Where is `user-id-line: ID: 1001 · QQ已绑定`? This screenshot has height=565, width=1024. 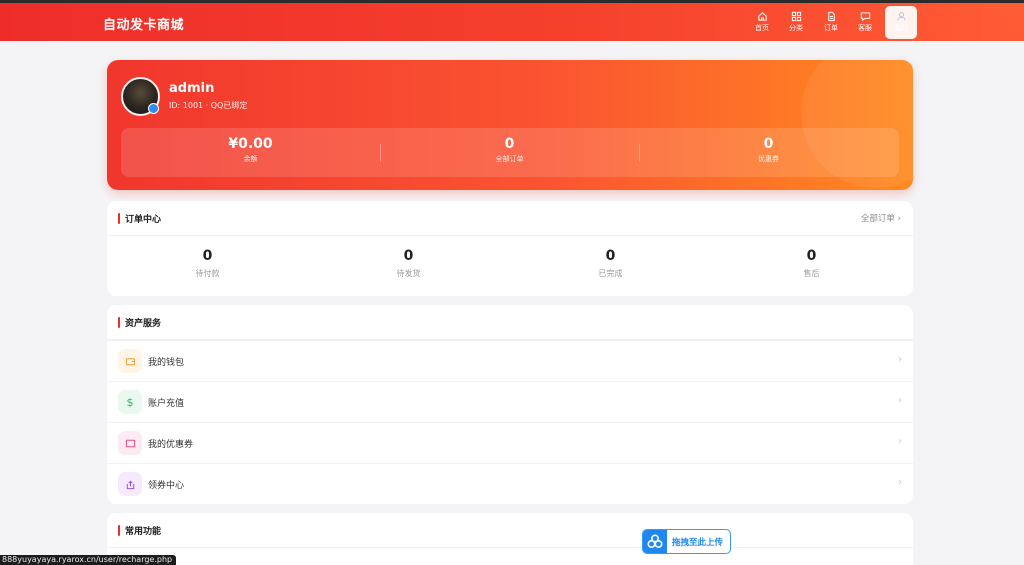 user-id-line: ID: 1001 · QQ已绑定 is located at coordinates (208, 105).